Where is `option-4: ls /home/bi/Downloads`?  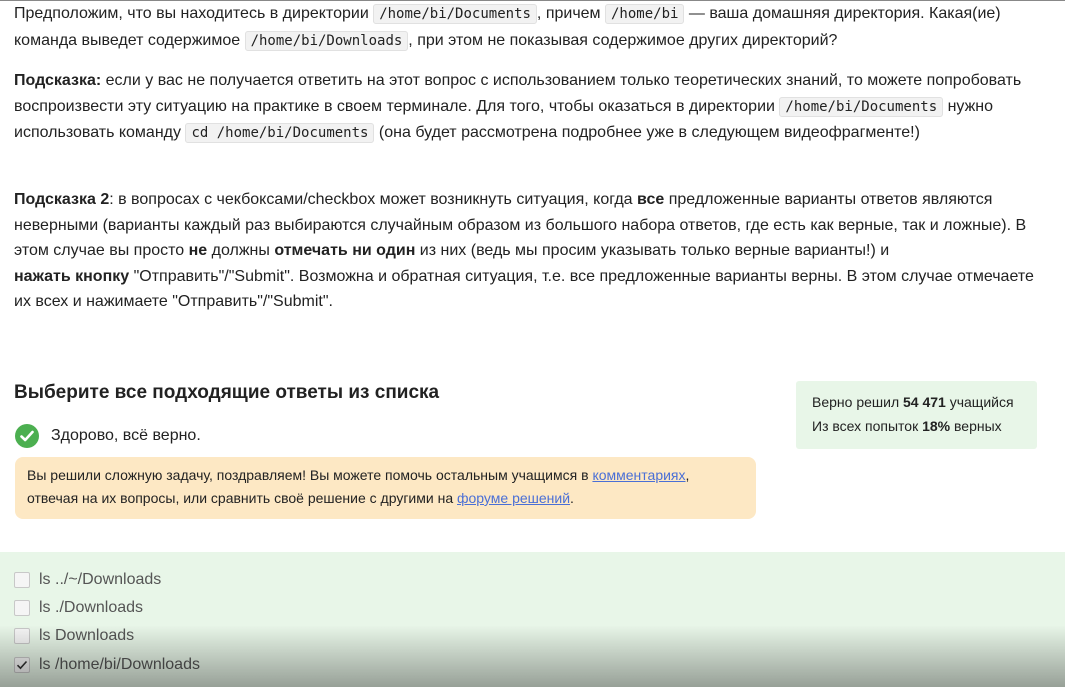
option-4: ls /home/bi/Downloads is located at coordinates (107, 665).